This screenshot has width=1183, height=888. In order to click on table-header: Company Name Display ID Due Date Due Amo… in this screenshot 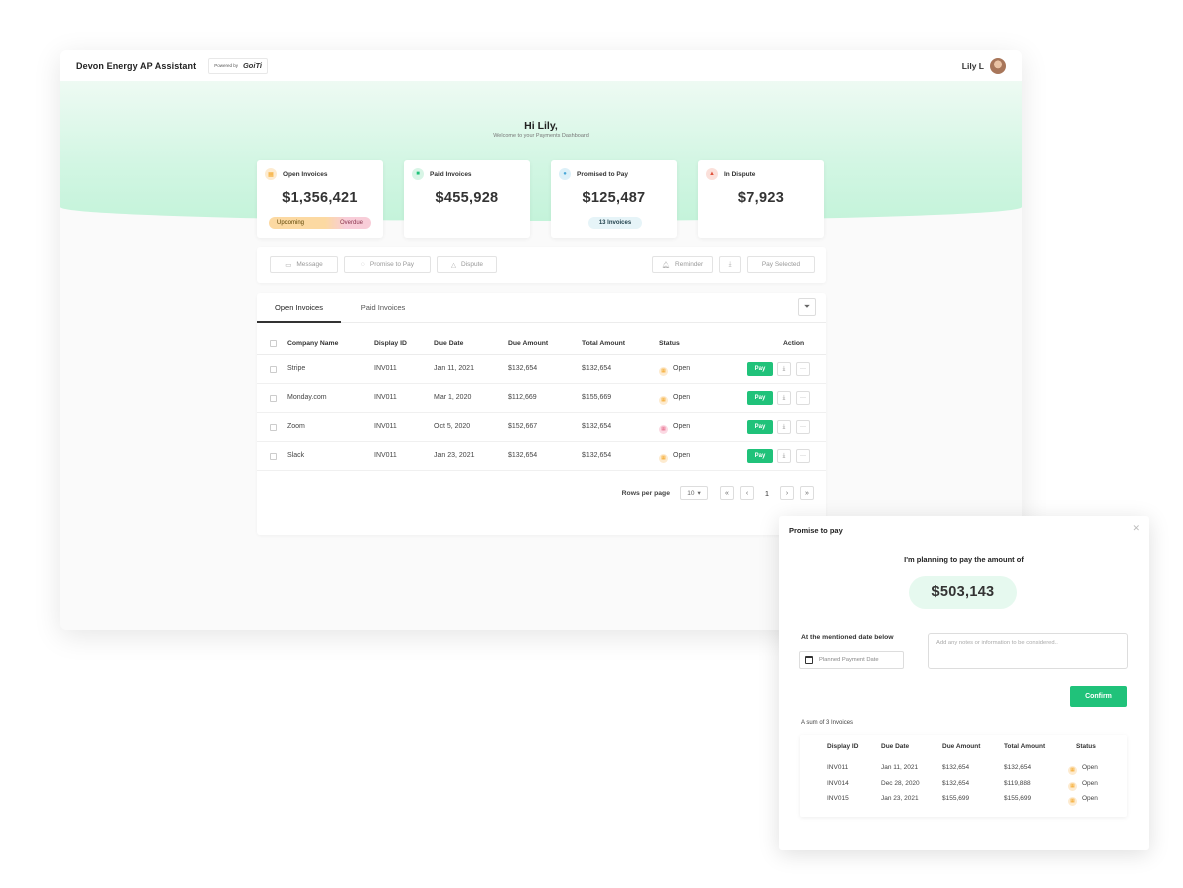, I will do `click(541, 344)`.